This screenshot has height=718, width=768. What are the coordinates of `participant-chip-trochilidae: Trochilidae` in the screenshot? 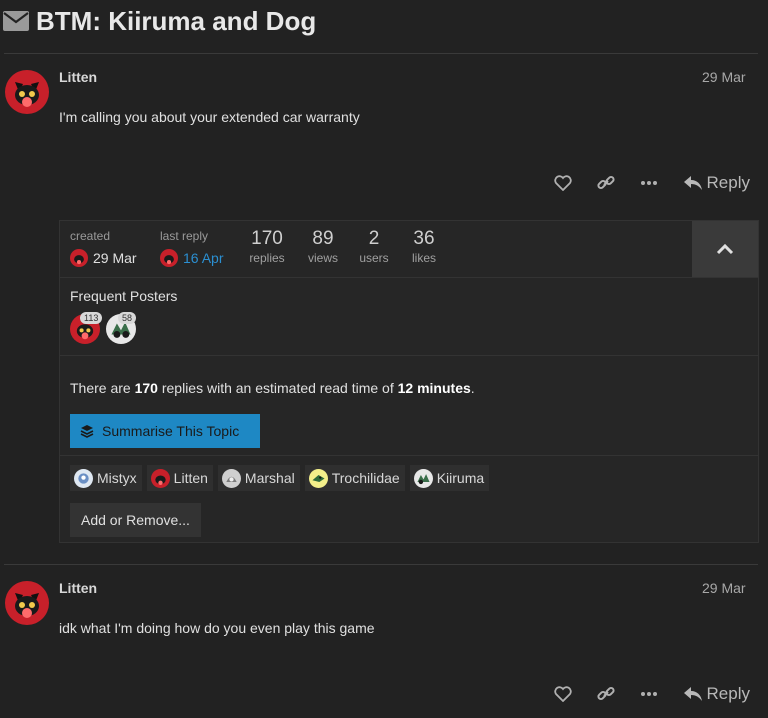 It's located at (354, 478).